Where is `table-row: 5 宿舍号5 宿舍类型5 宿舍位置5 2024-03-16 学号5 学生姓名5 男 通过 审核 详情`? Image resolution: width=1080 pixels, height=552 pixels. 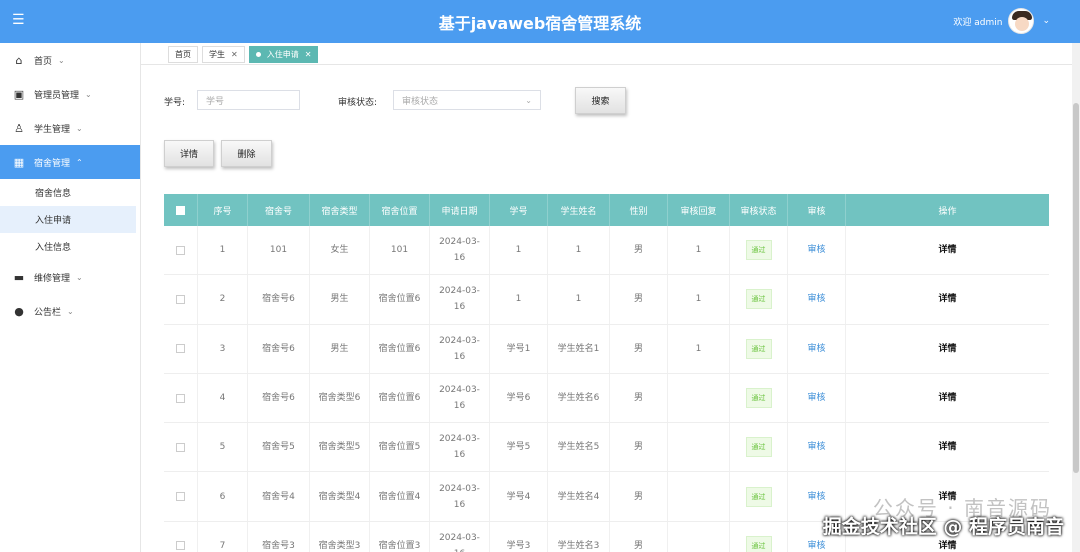 table-row: 5 宿舍号5 宿舍类型5 宿舍位置5 2024-03-16 学号5 学生姓名5 男 通过 审核 详情 is located at coordinates (606, 448).